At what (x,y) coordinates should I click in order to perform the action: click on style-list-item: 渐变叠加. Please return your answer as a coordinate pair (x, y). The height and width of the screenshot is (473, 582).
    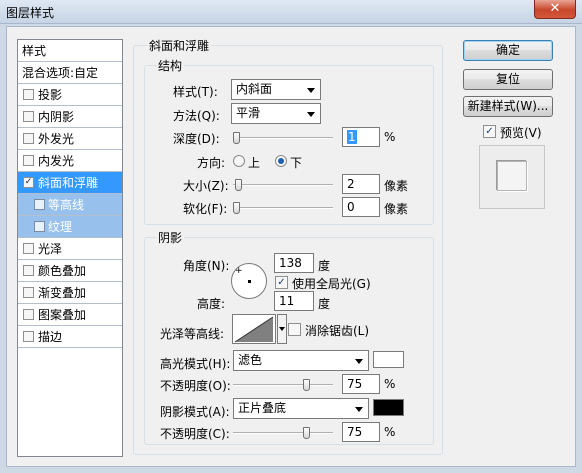
    Looking at the image, I should click on (70, 293).